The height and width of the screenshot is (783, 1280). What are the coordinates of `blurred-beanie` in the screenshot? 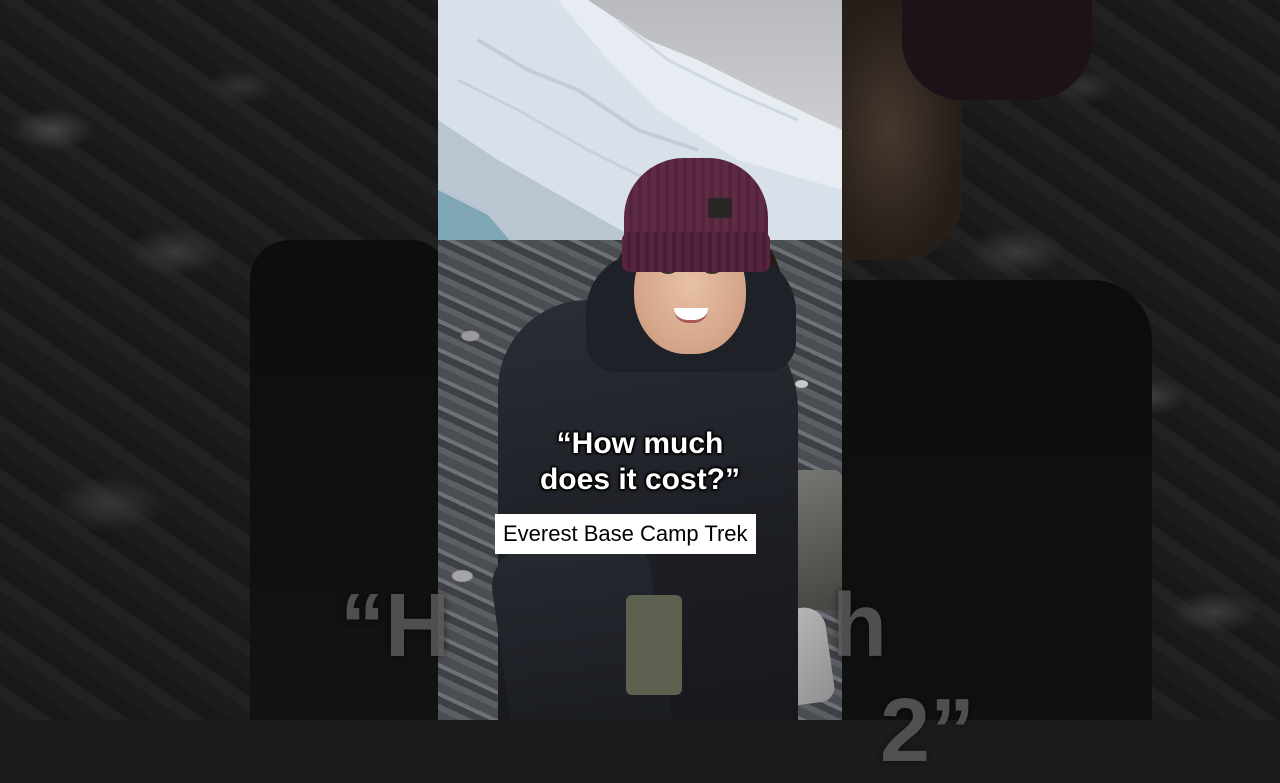 It's located at (997, 50).